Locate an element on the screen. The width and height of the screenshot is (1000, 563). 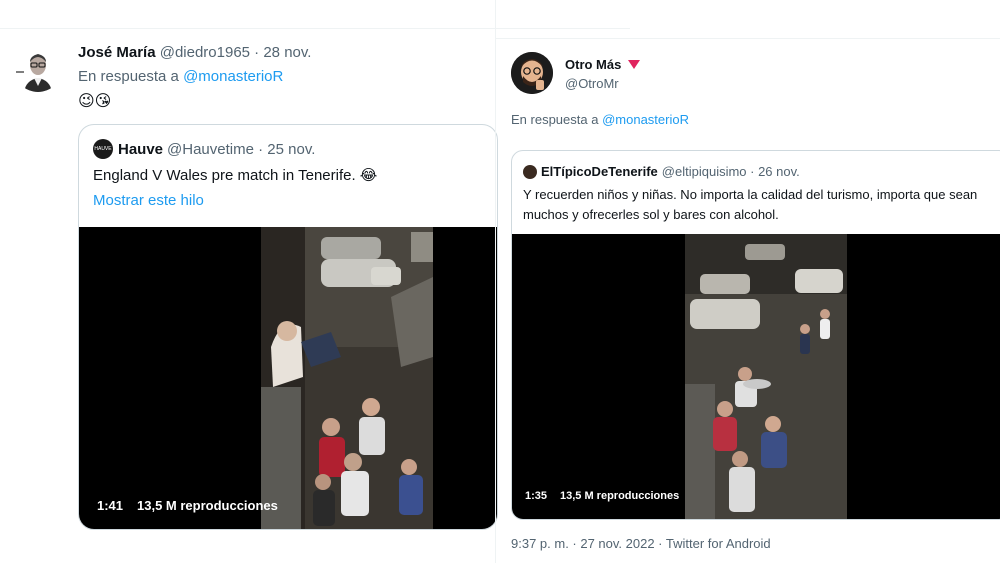
divider is located at coordinates (748, 38).